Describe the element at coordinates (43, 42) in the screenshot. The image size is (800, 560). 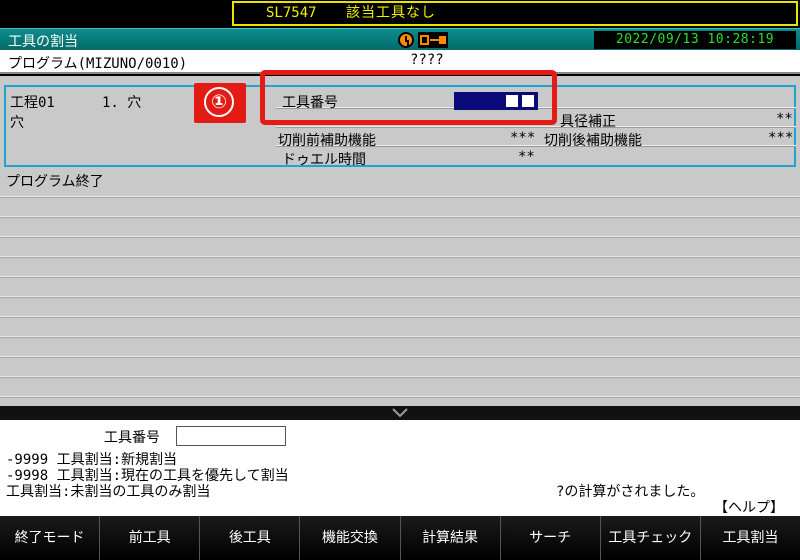
I see `screen-title: 工具の割当` at that location.